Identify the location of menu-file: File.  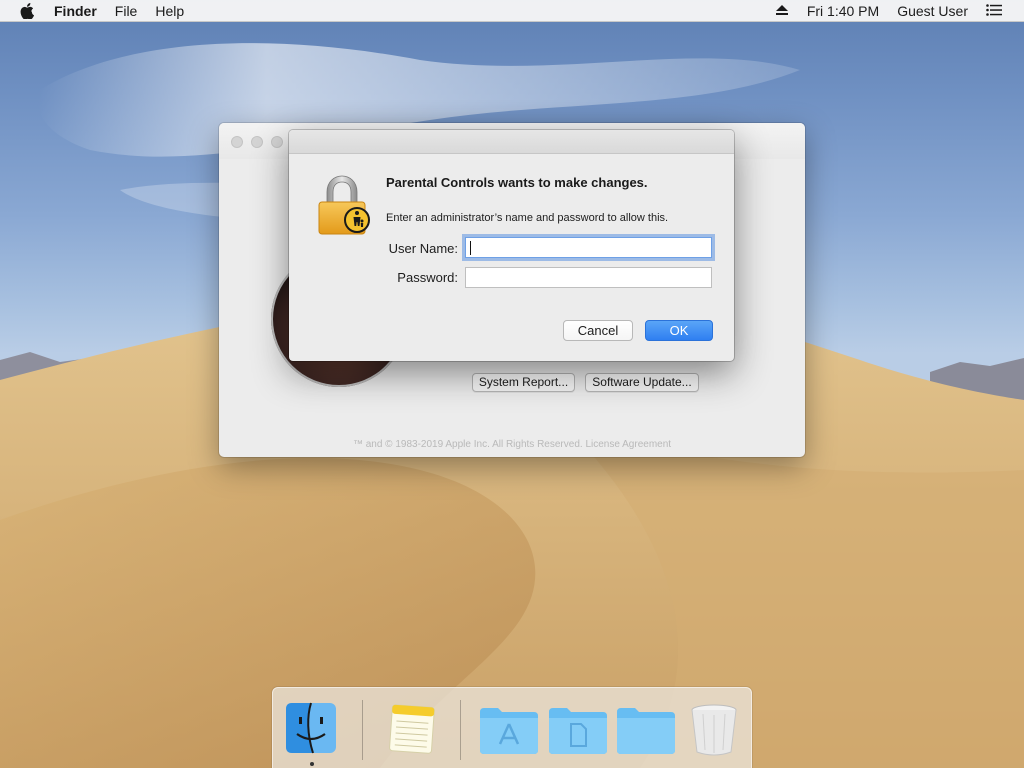
(126, 11).